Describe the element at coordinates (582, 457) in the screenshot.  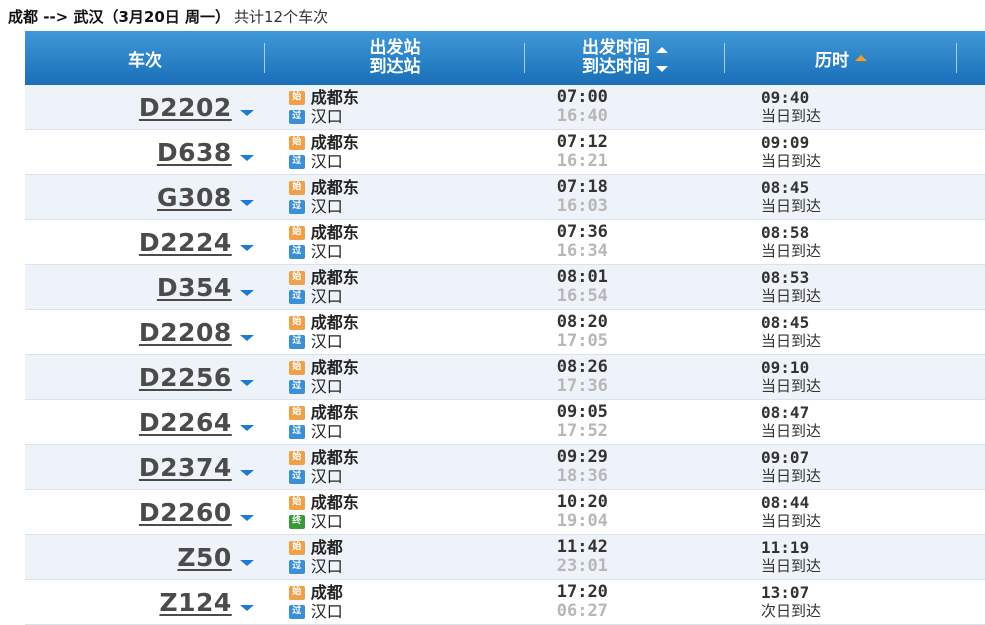
I see `departure-time: 09:29` at that location.